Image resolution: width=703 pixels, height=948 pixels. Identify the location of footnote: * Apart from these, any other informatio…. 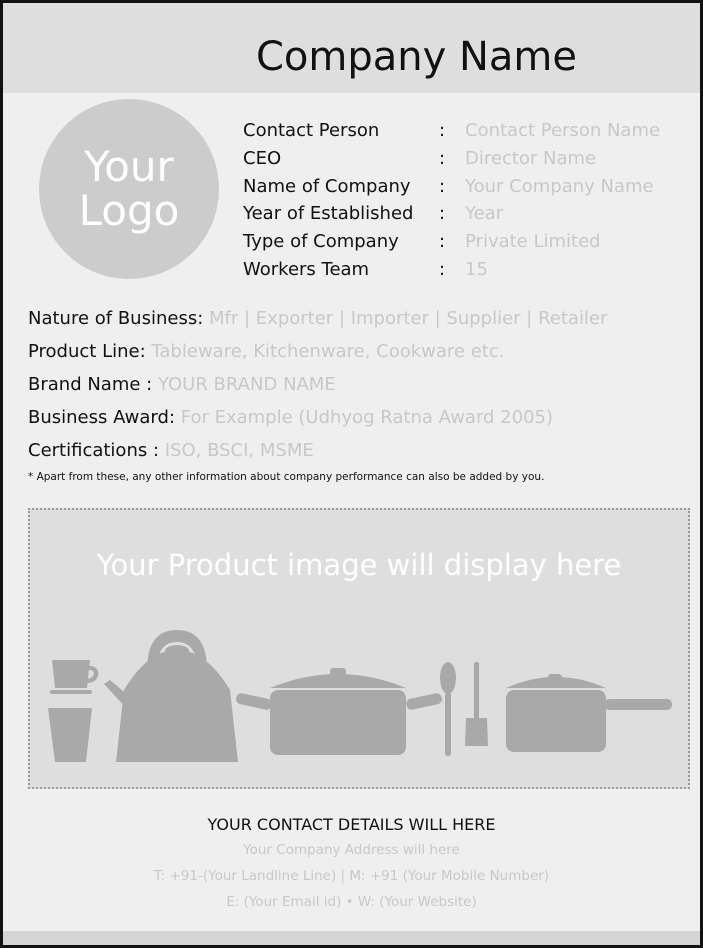
(286, 477).